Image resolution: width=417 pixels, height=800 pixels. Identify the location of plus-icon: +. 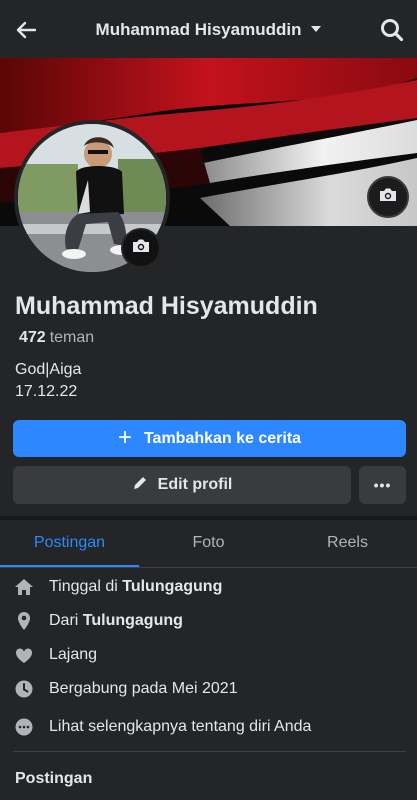
(124, 437).